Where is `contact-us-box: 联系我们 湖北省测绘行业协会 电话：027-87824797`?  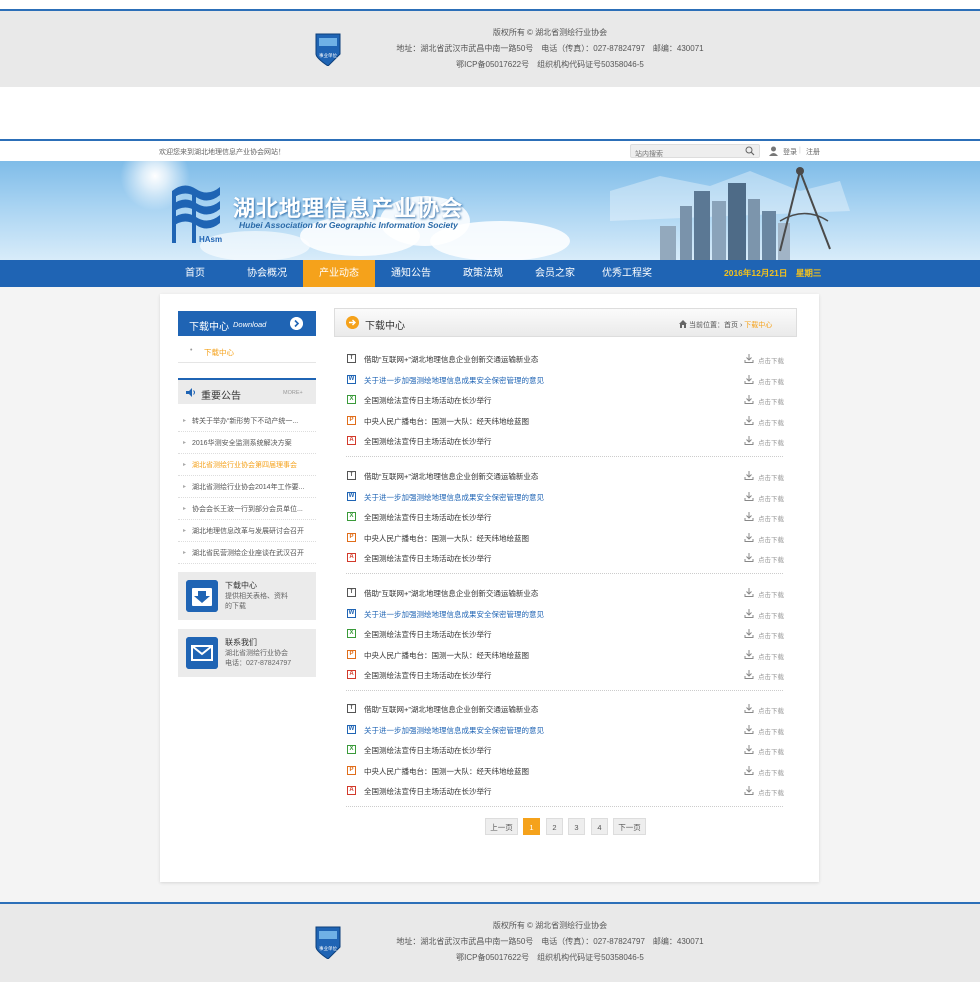
contact-us-box: 联系我们 湖北省测绘行业协会 电话：027-87824797 is located at coordinates (247, 653).